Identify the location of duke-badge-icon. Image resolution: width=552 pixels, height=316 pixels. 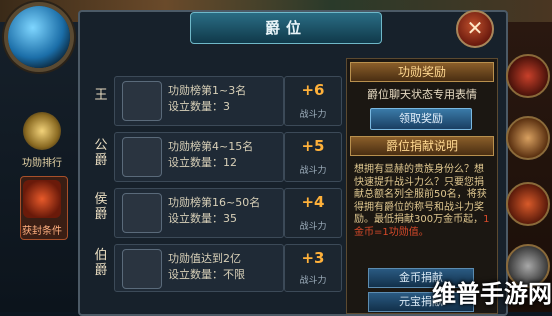
(142, 157).